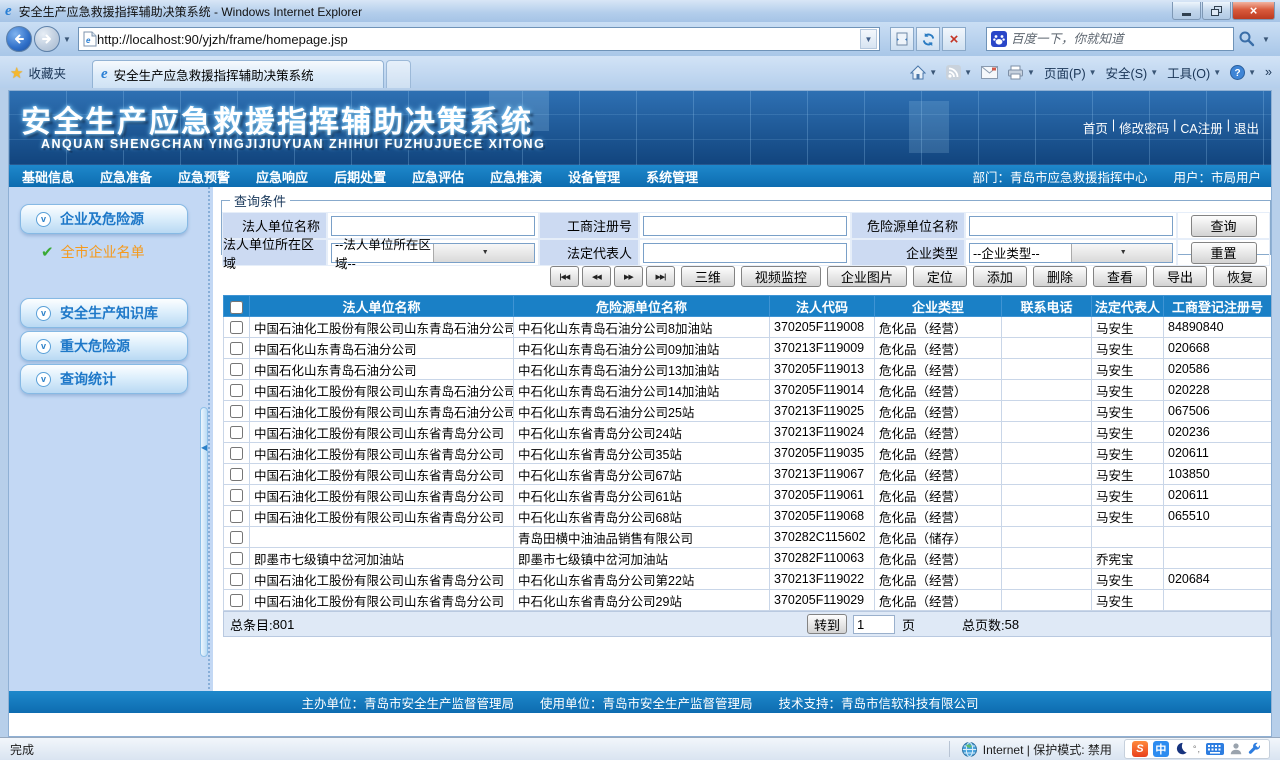 The height and width of the screenshot is (760, 1280). What do you see at coordinates (1223, 252) in the screenshot?
I see `reset-button: 重置` at bounding box center [1223, 252].